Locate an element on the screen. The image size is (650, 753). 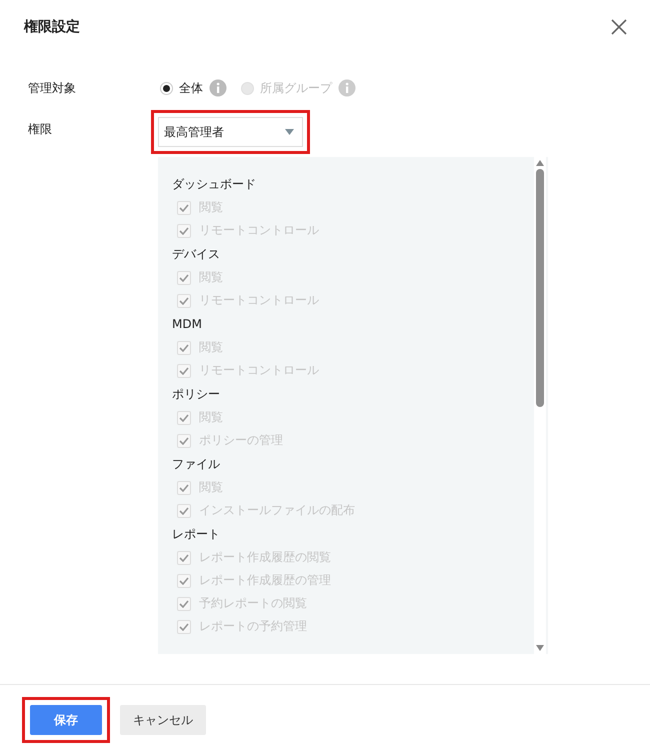
radio-button is located at coordinates (166, 88).